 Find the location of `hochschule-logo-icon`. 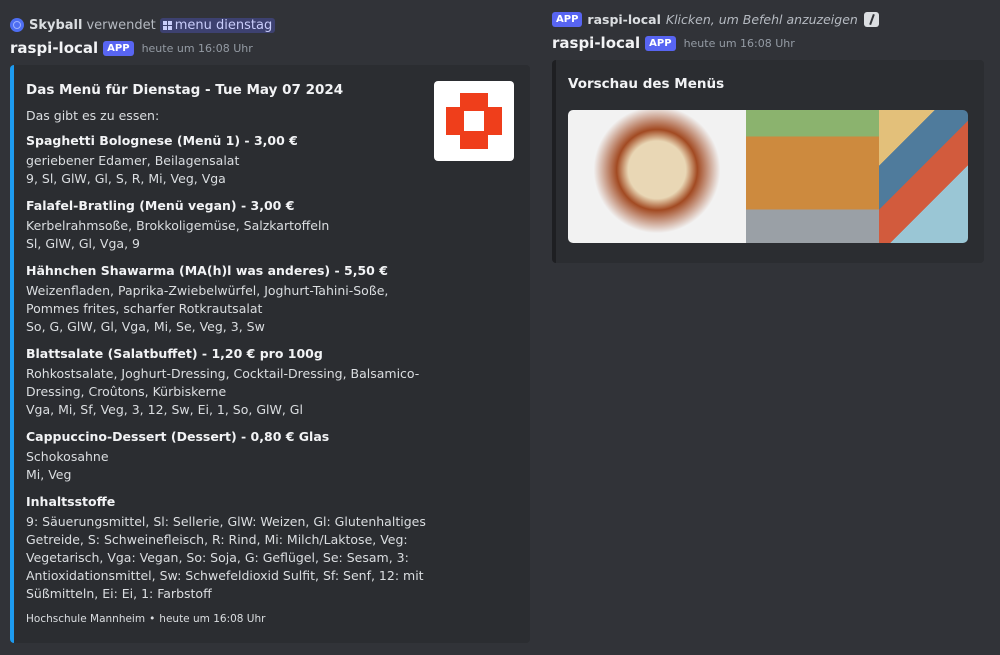

hochschule-logo-icon is located at coordinates (474, 121).